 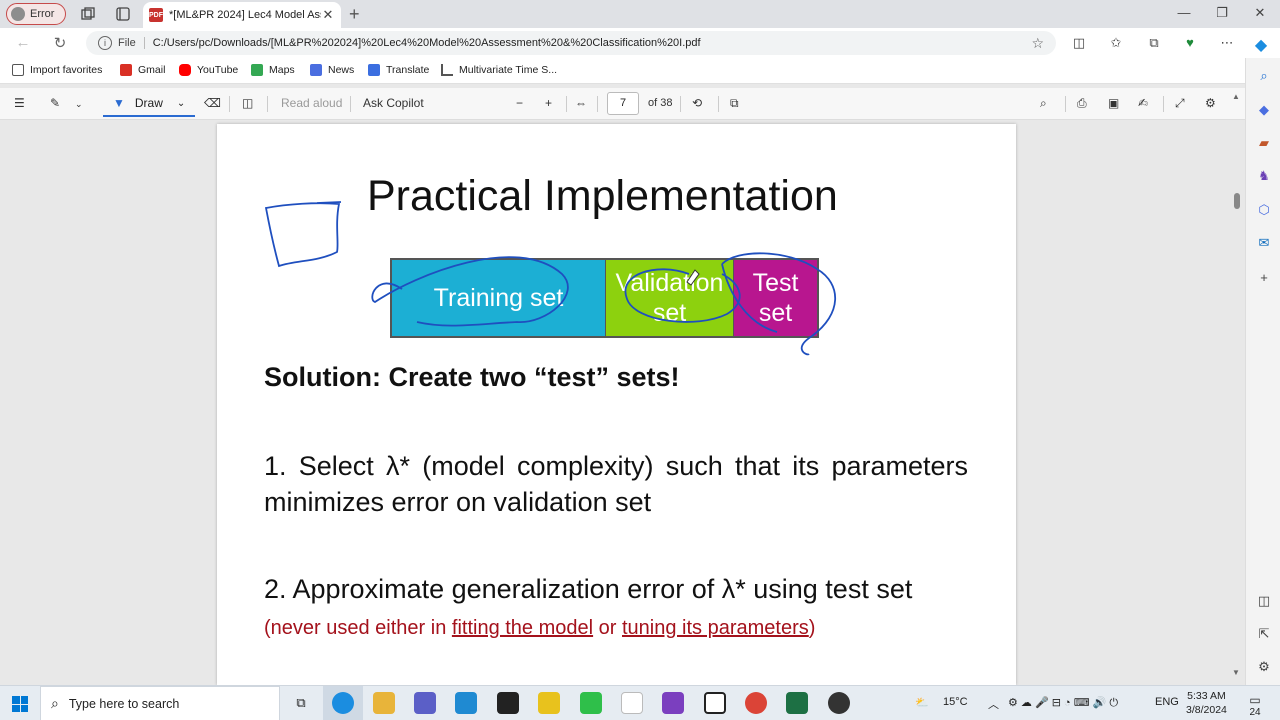 What do you see at coordinates (1264, 210) in the screenshot?
I see `microsoft365-icon: ⬡` at bounding box center [1264, 210].